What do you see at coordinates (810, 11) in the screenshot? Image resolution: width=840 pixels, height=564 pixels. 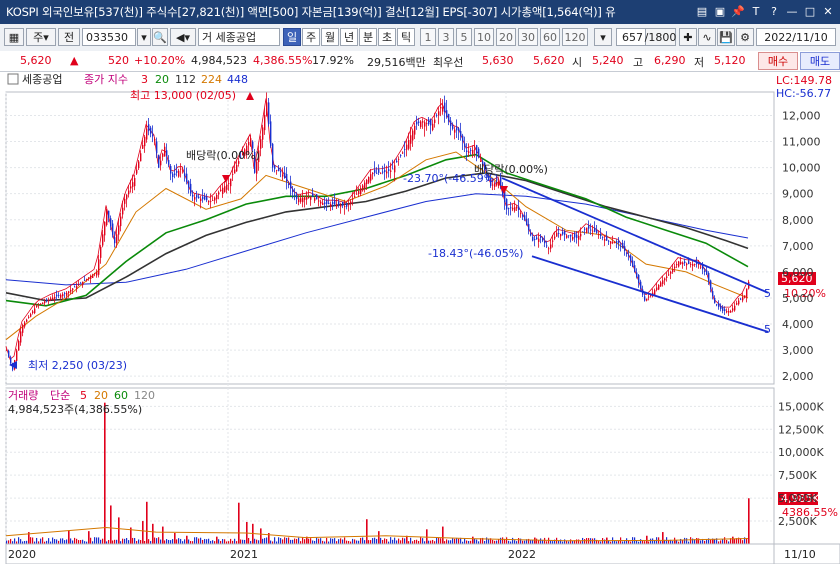 I see `maximize-icon: □` at bounding box center [810, 11].